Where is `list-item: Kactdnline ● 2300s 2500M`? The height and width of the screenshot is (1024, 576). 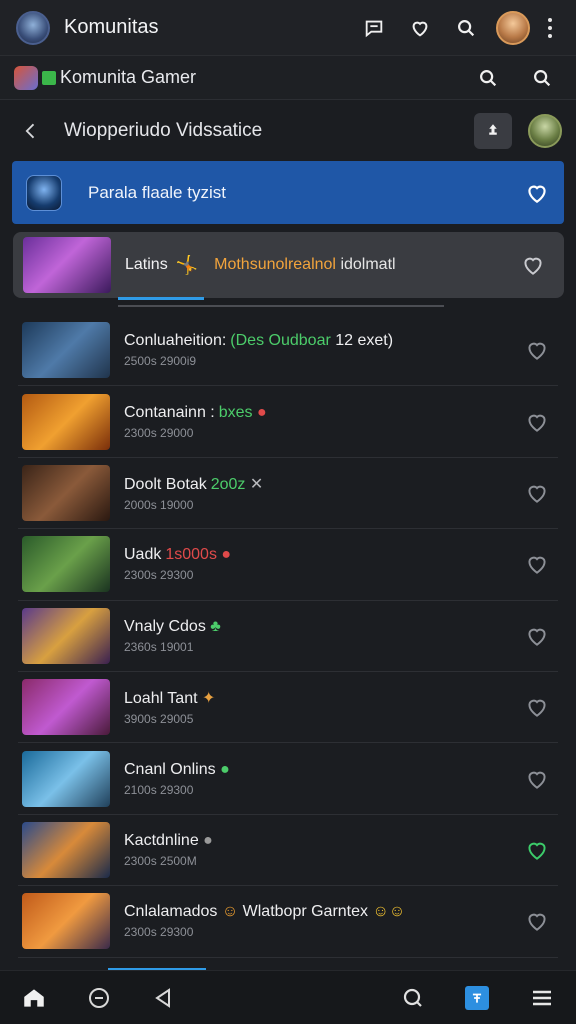 list-item: Kactdnline ● 2300s 2500M is located at coordinates (288, 851).